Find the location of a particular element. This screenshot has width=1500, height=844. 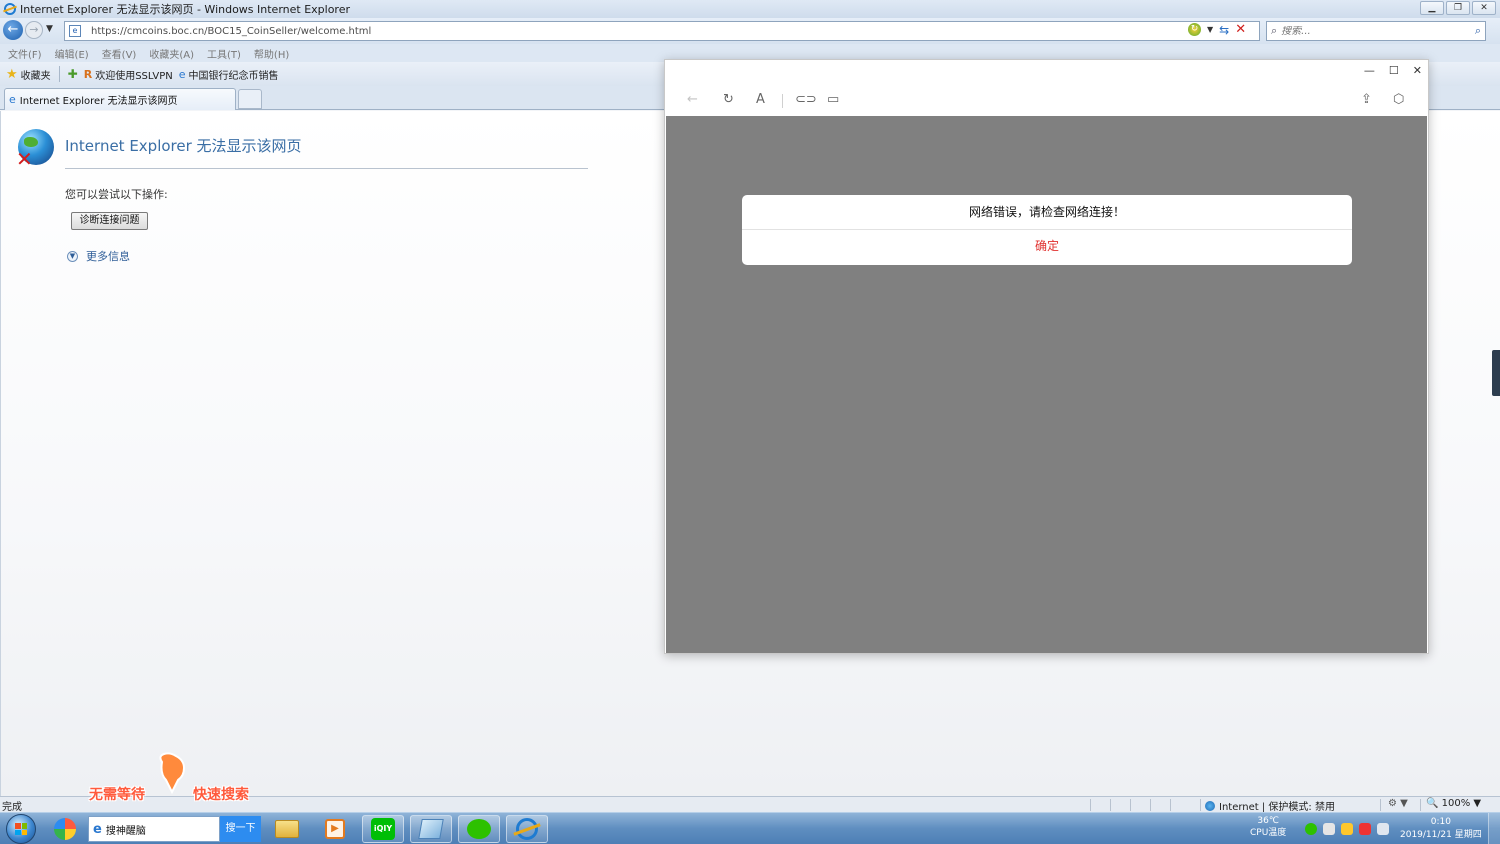

popup-close-button: ✕ is located at coordinates (1417, 70).